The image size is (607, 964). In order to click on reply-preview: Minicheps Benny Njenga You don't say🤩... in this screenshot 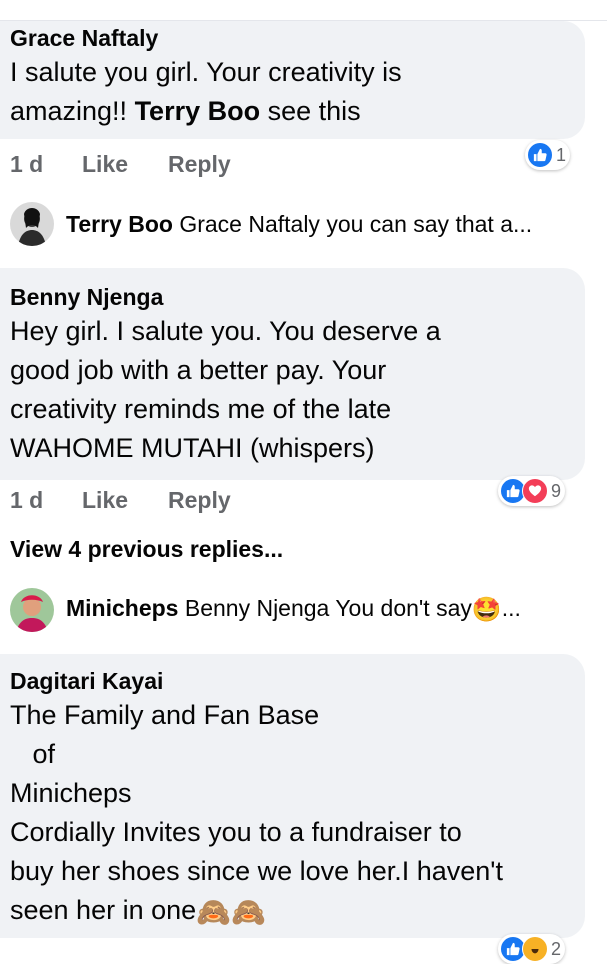, I will do `click(305, 610)`.